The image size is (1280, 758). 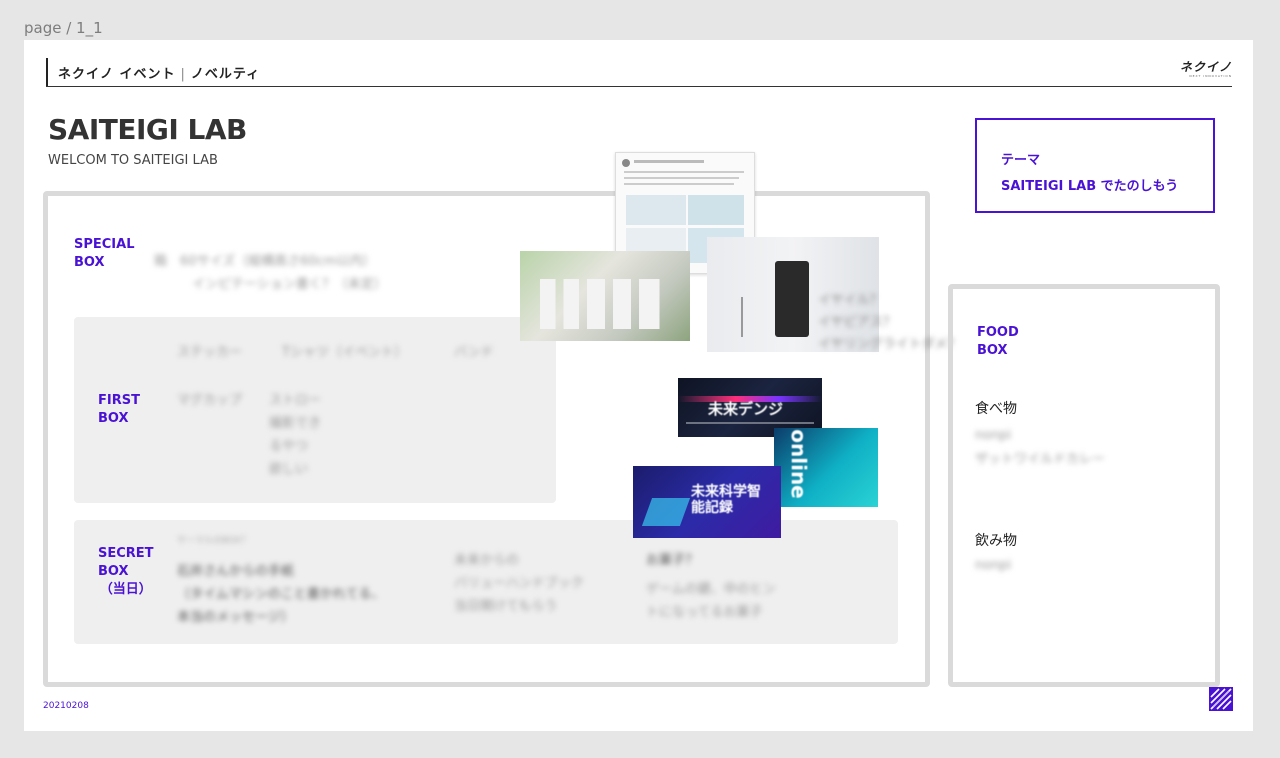 I want to click on caption-line3: イヤリングライトダメ？, so click(x=889, y=344).